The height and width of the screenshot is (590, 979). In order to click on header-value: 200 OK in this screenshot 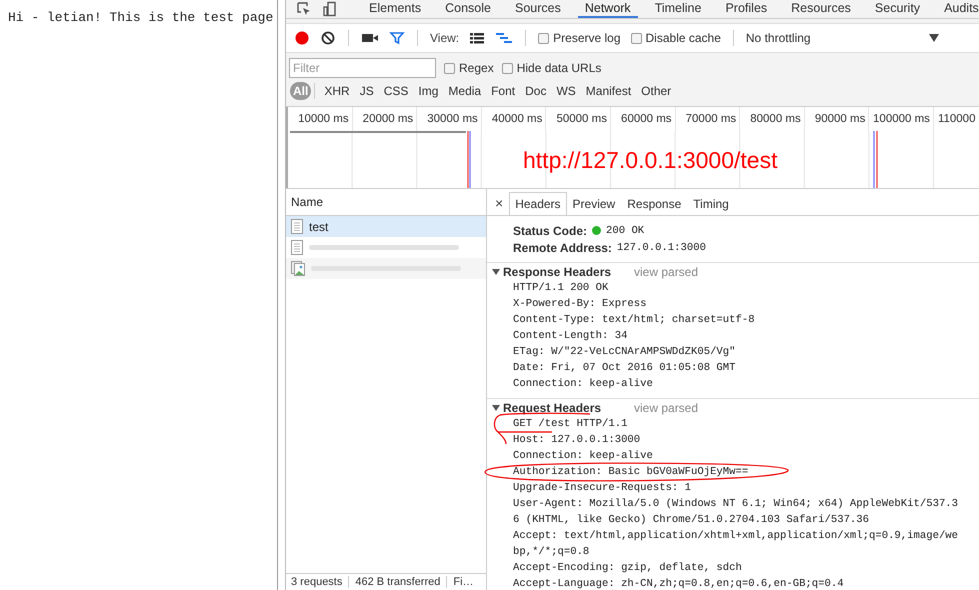, I will do `click(625, 230)`.